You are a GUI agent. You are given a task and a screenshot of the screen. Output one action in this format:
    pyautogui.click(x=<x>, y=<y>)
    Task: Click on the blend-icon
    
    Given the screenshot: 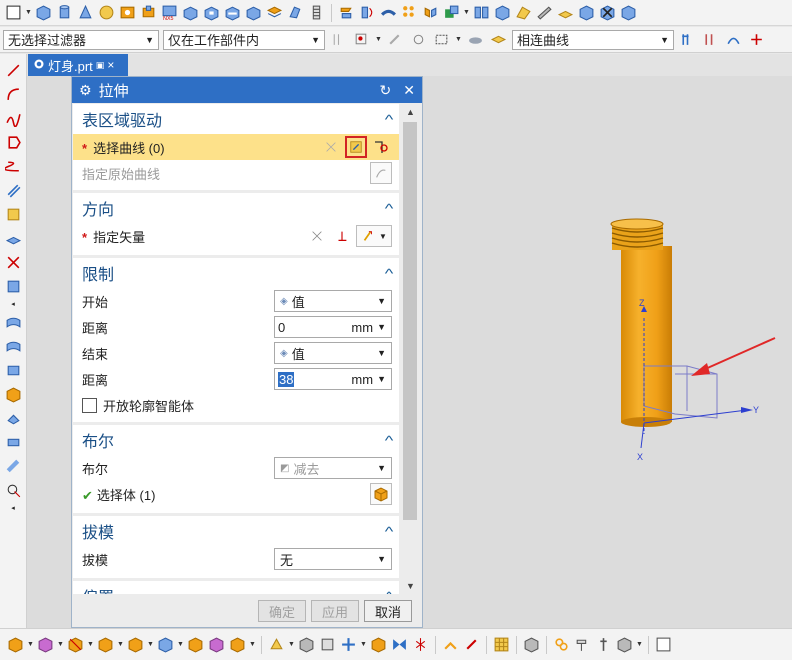 What is the action you would take?
    pyautogui.click(x=628, y=12)
    